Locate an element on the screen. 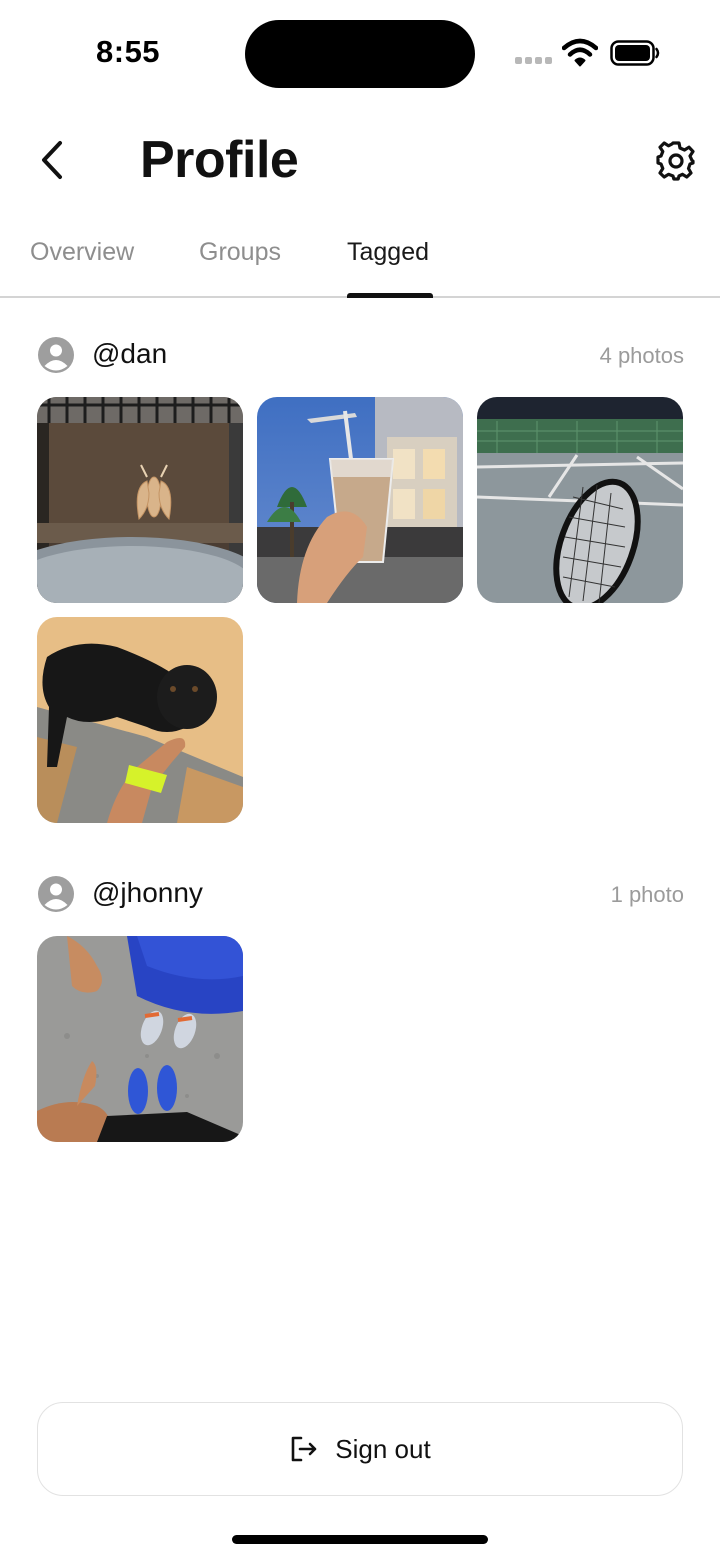 The height and width of the screenshot is (1559, 720). status-bar: 8:55 is located at coordinates (360, 50).